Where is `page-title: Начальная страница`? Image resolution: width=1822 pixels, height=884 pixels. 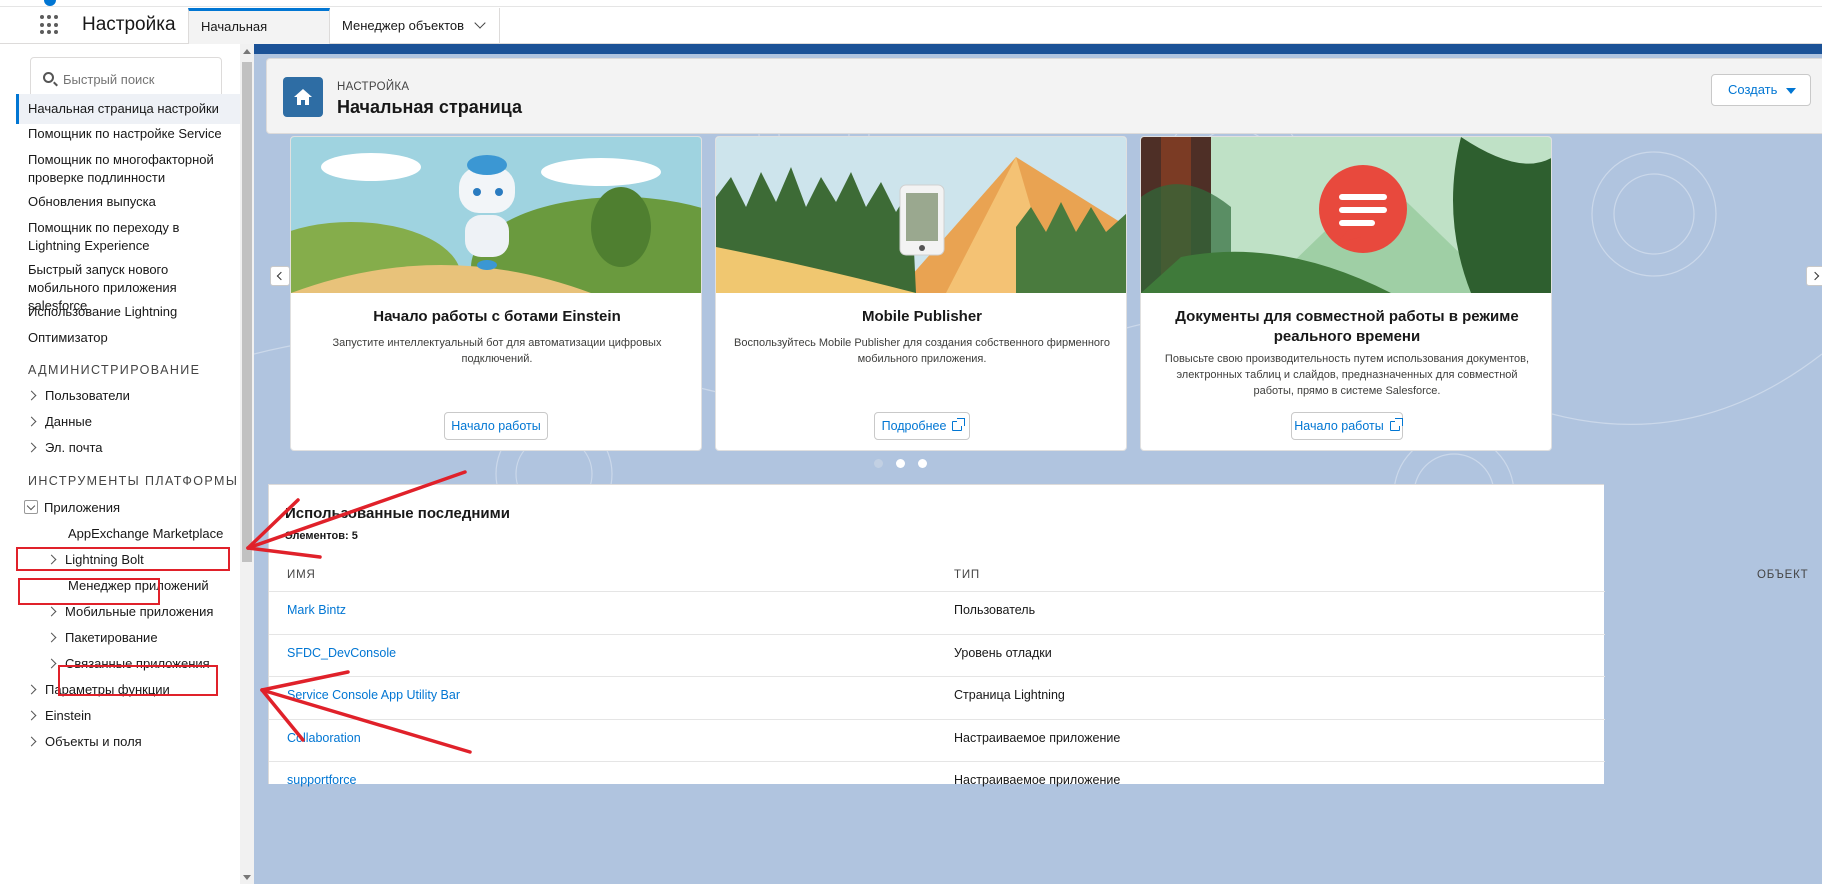 page-title: Начальная страница is located at coordinates (429, 107).